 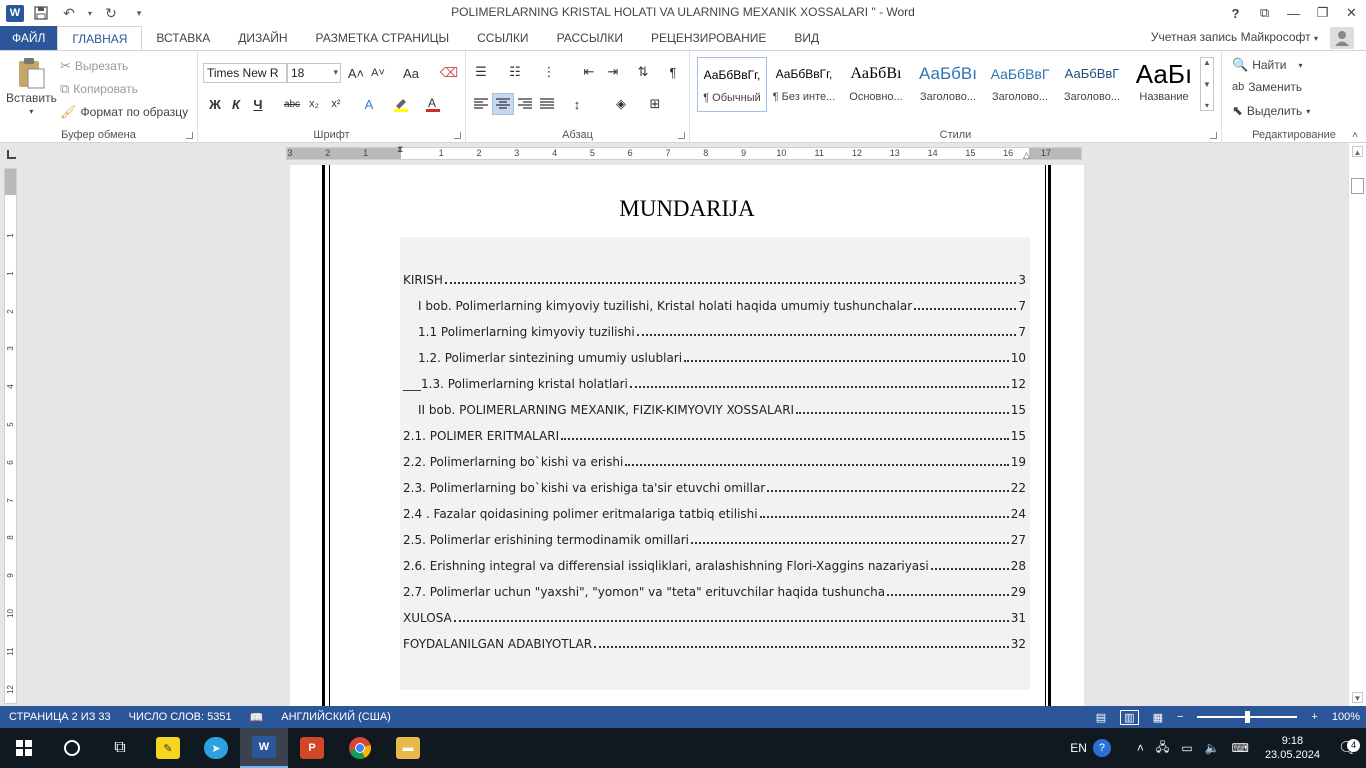 What do you see at coordinates (60, 717) in the screenshot?
I see `page-count: СТРАНИЦА 2 ИЗ 33` at bounding box center [60, 717].